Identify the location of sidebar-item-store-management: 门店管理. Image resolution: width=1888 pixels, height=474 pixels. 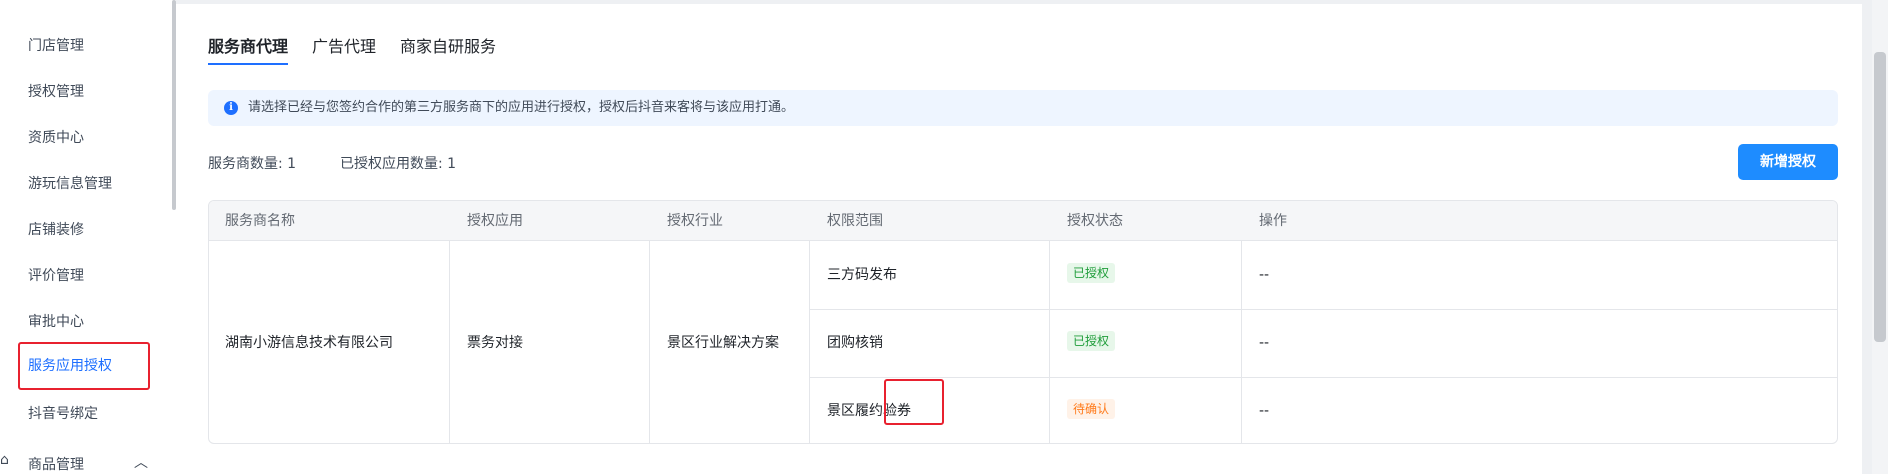
(56, 46).